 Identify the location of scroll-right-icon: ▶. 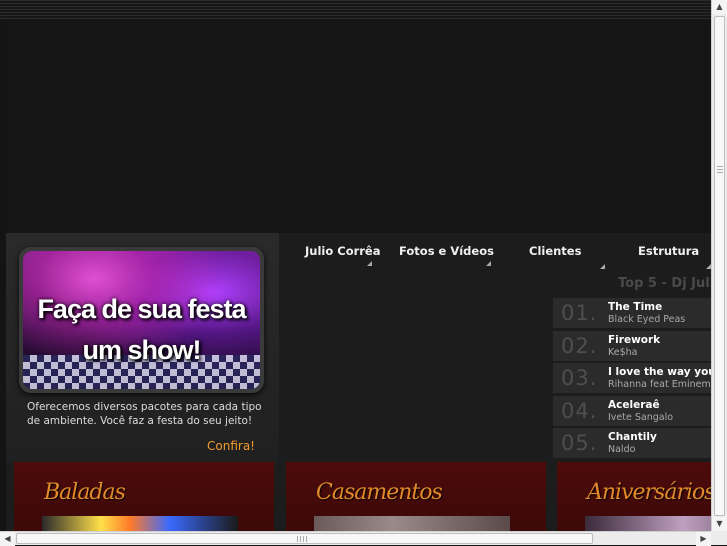
(703, 539).